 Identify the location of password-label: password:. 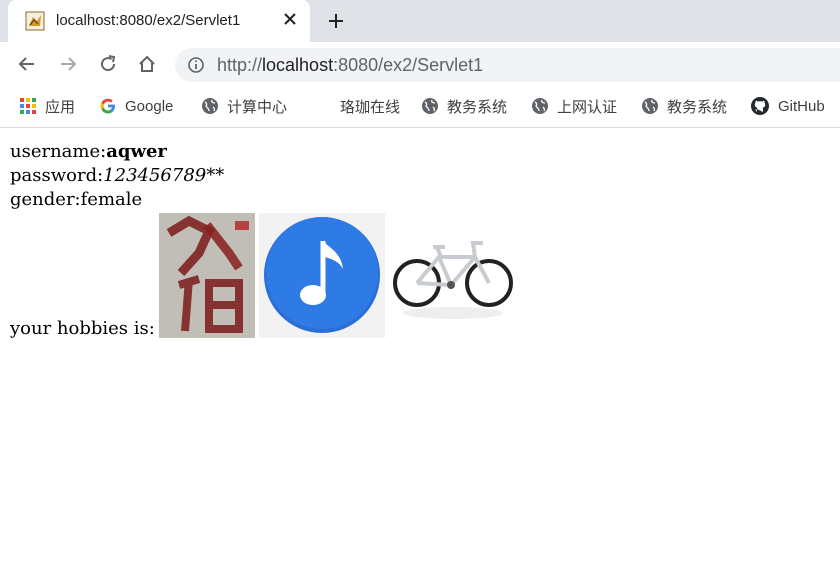
(57, 175).